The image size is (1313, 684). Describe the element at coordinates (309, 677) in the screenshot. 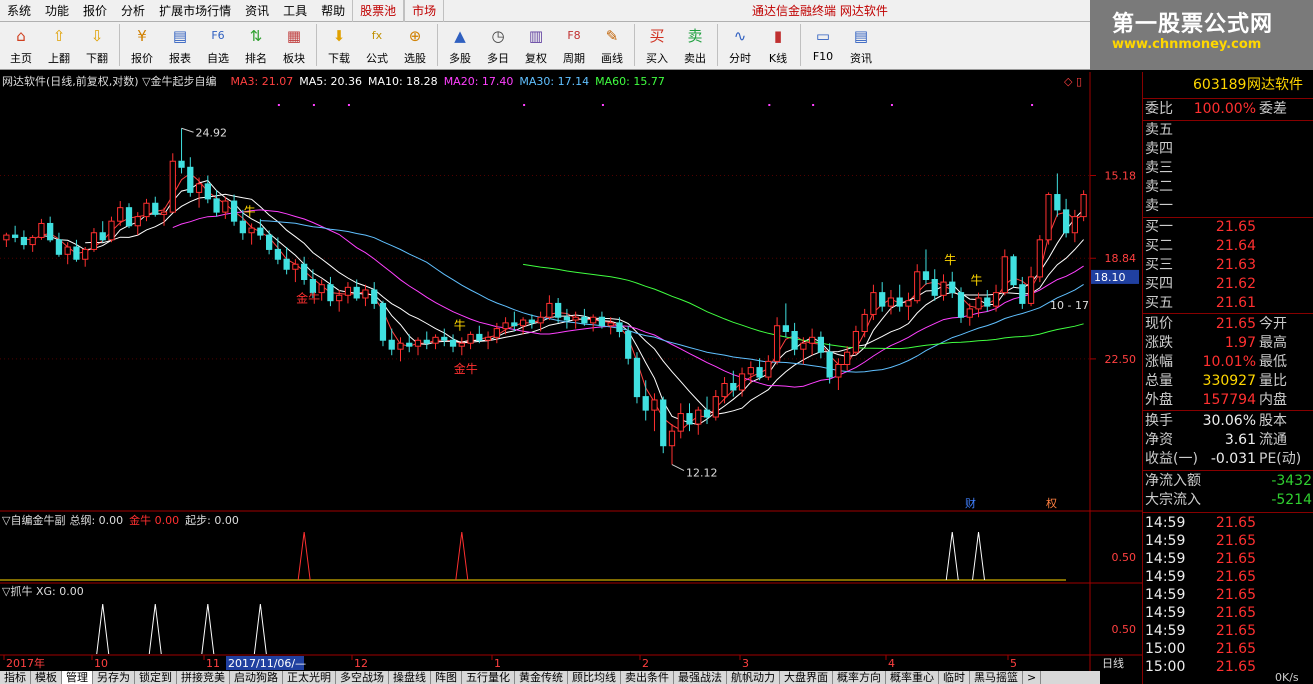

I see `indicator-tab-7: 正太光明` at that location.